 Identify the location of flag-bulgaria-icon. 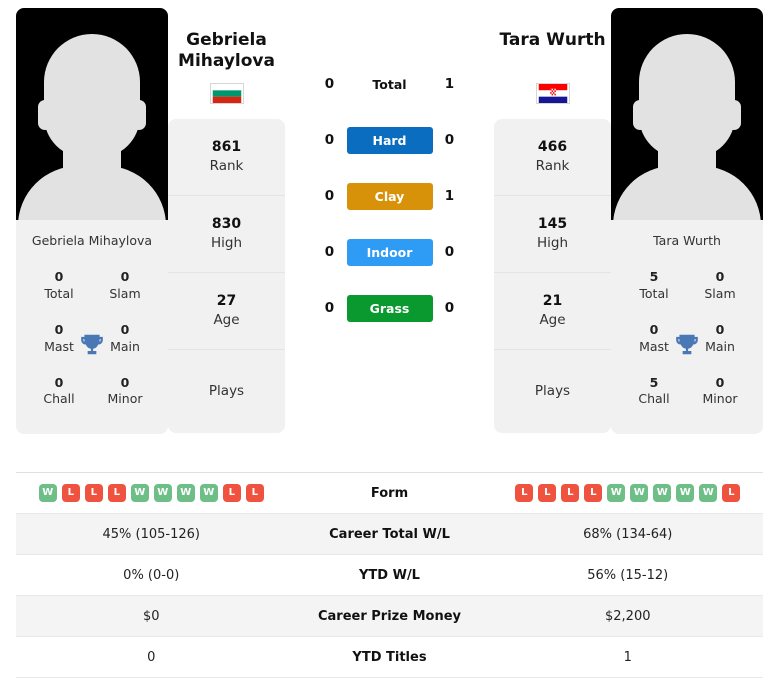
(226, 93).